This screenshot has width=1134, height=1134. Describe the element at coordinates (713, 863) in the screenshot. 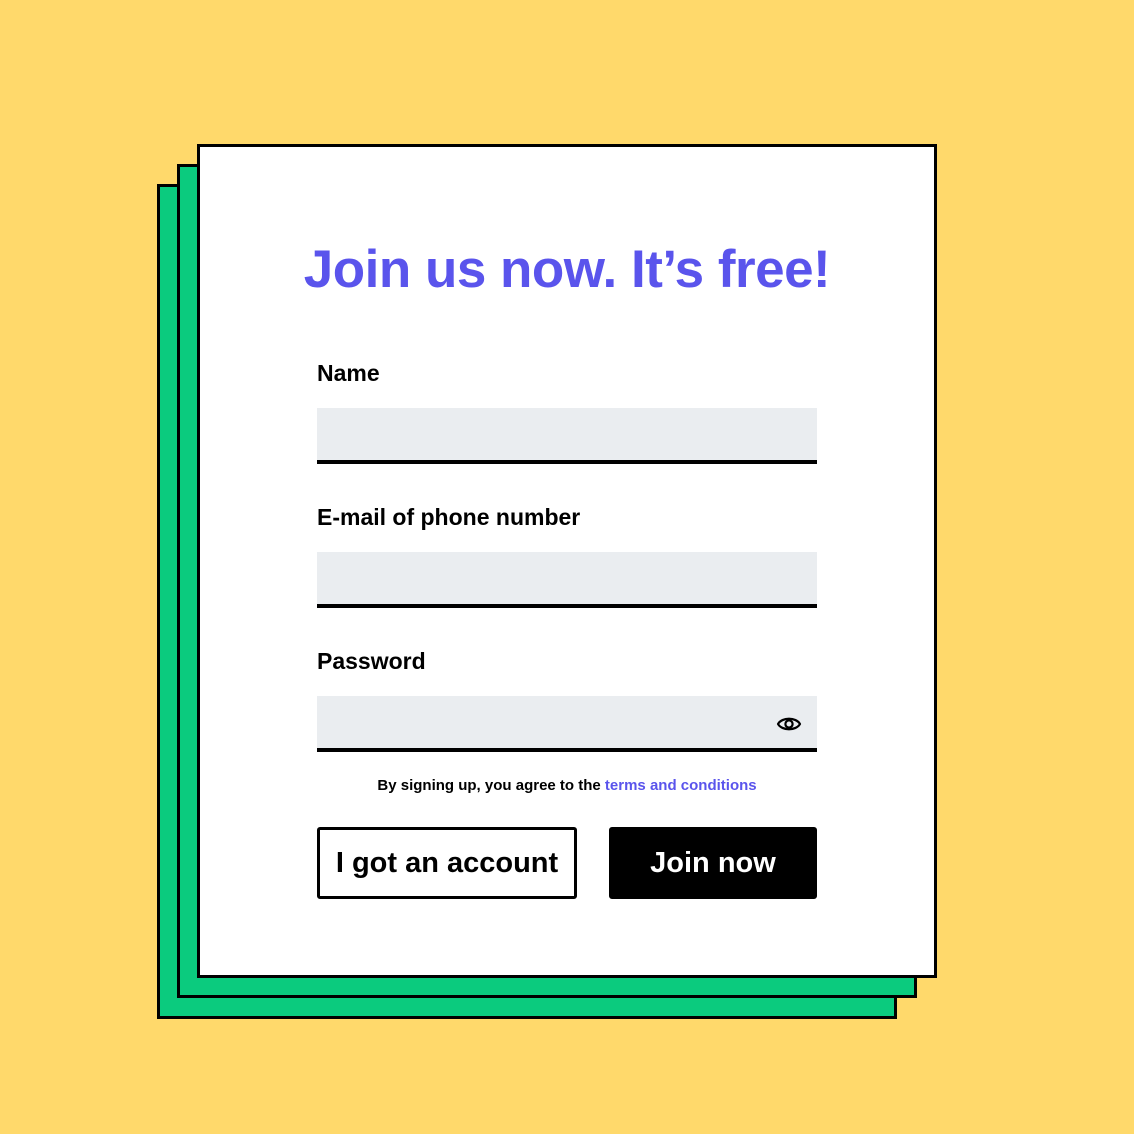

I see `join-now-button: Join now` at that location.